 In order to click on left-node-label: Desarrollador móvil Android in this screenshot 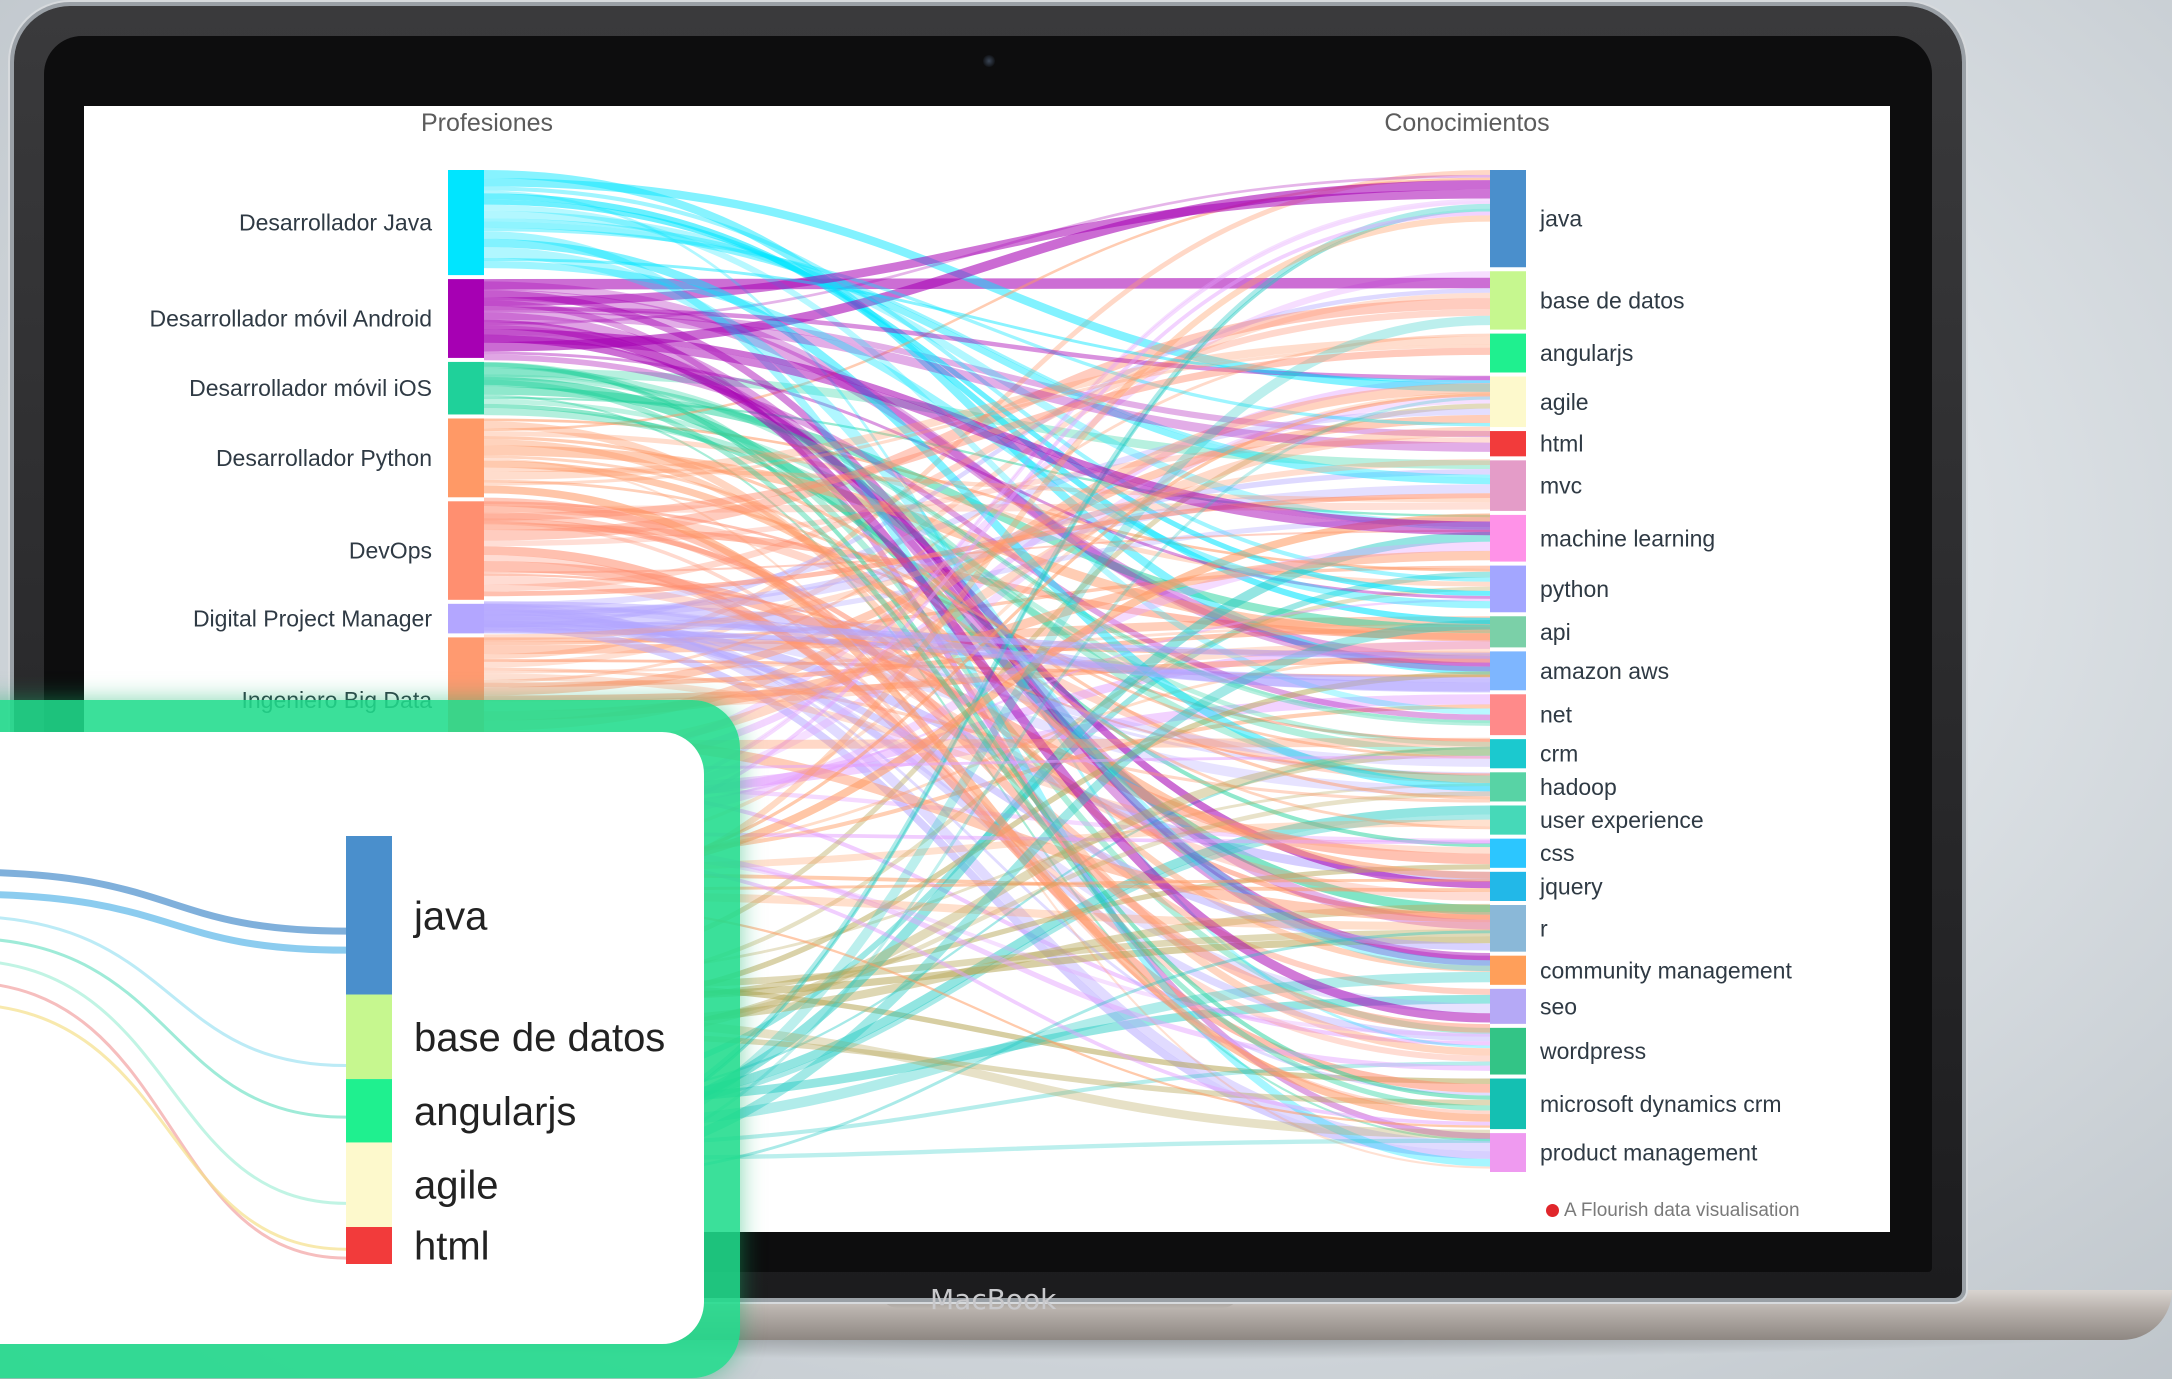, I will do `click(290, 319)`.